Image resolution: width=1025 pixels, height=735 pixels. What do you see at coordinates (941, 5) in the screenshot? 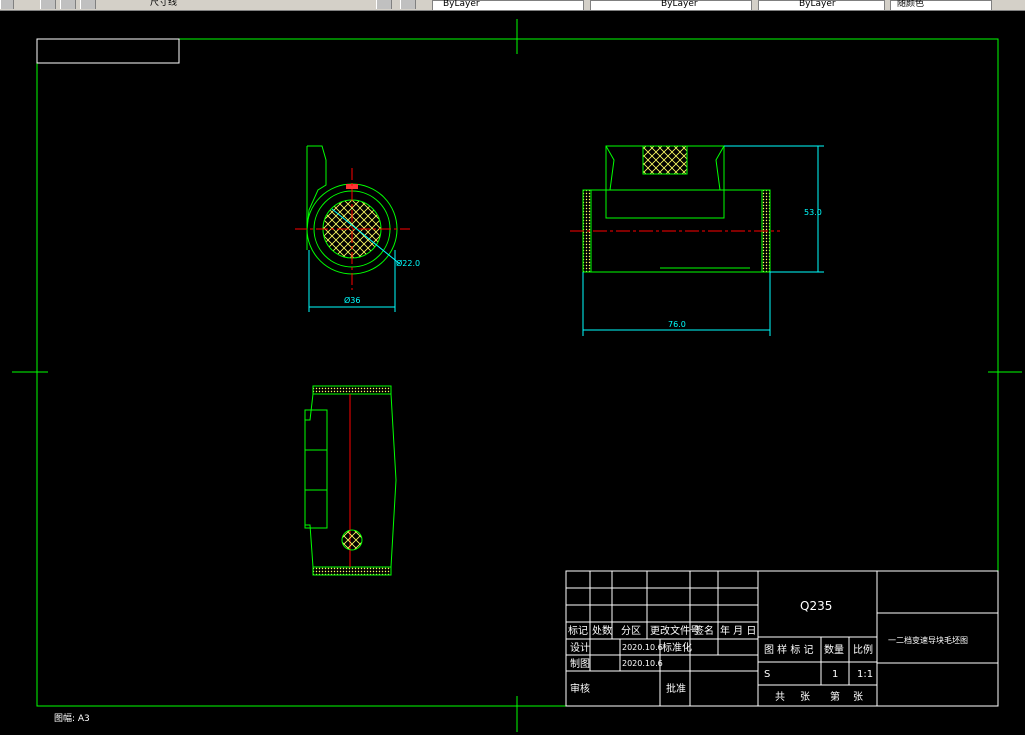
I see `plotstyle-control: 随颜色` at bounding box center [941, 5].